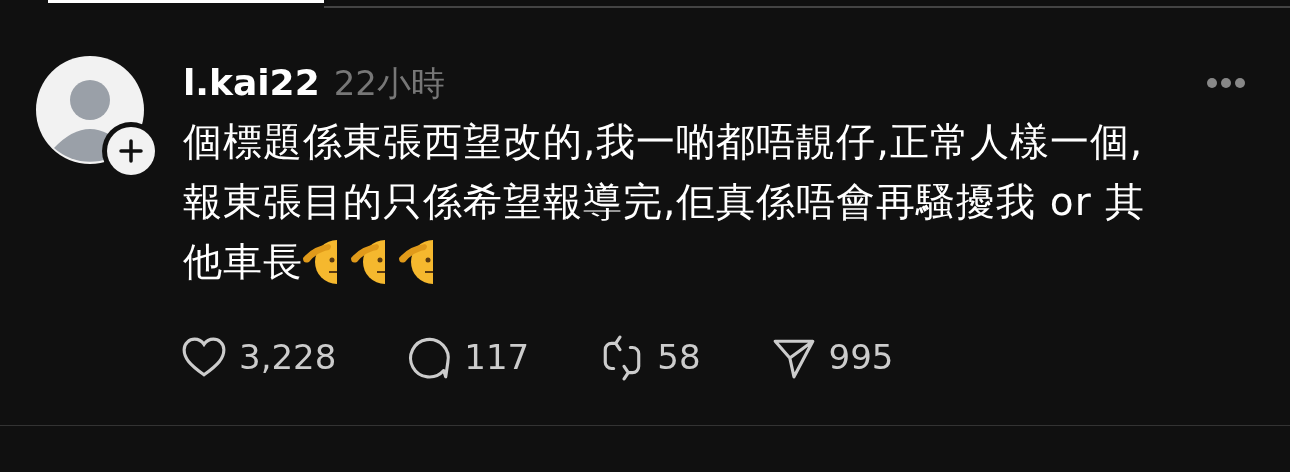 This screenshot has height=472, width=1290. Describe the element at coordinates (1226, 83) in the screenshot. I see `more-options-icon` at that location.